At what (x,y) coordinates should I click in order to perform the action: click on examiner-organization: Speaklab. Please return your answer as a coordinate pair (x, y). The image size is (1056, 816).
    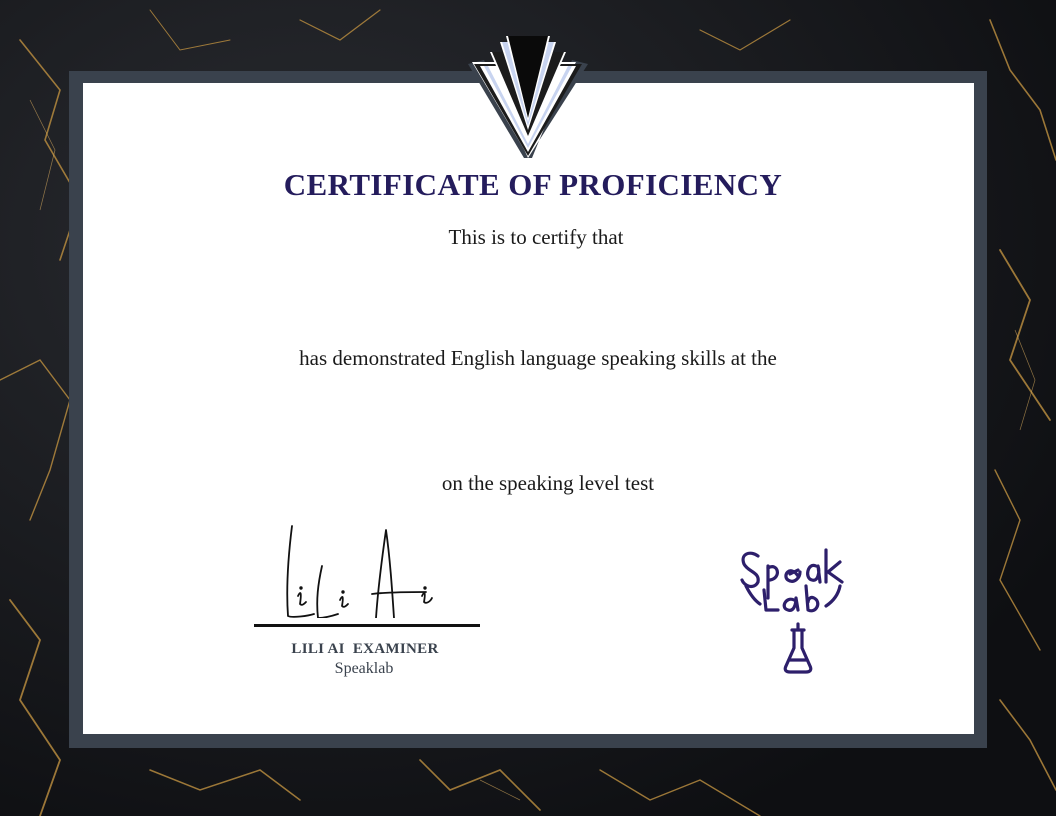
    Looking at the image, I should click on (364, 668).